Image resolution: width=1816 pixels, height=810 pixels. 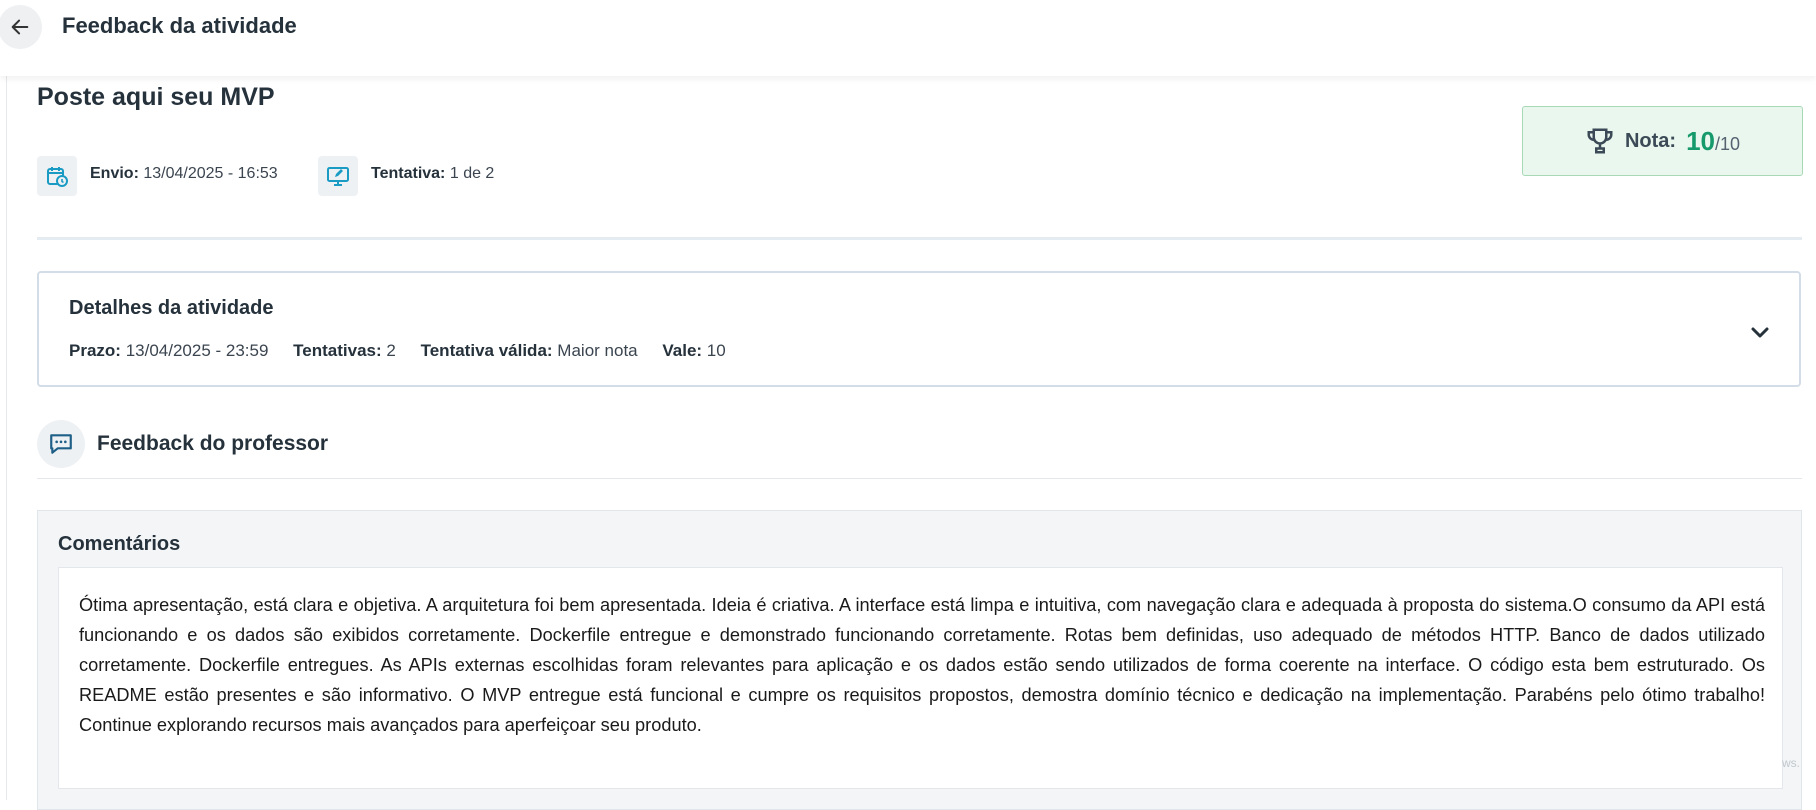 What do you see at coordinates (179, 25) in the screenshot?
I see `page-header-title: Feedback da atividade` at bounding box center [179, 25].